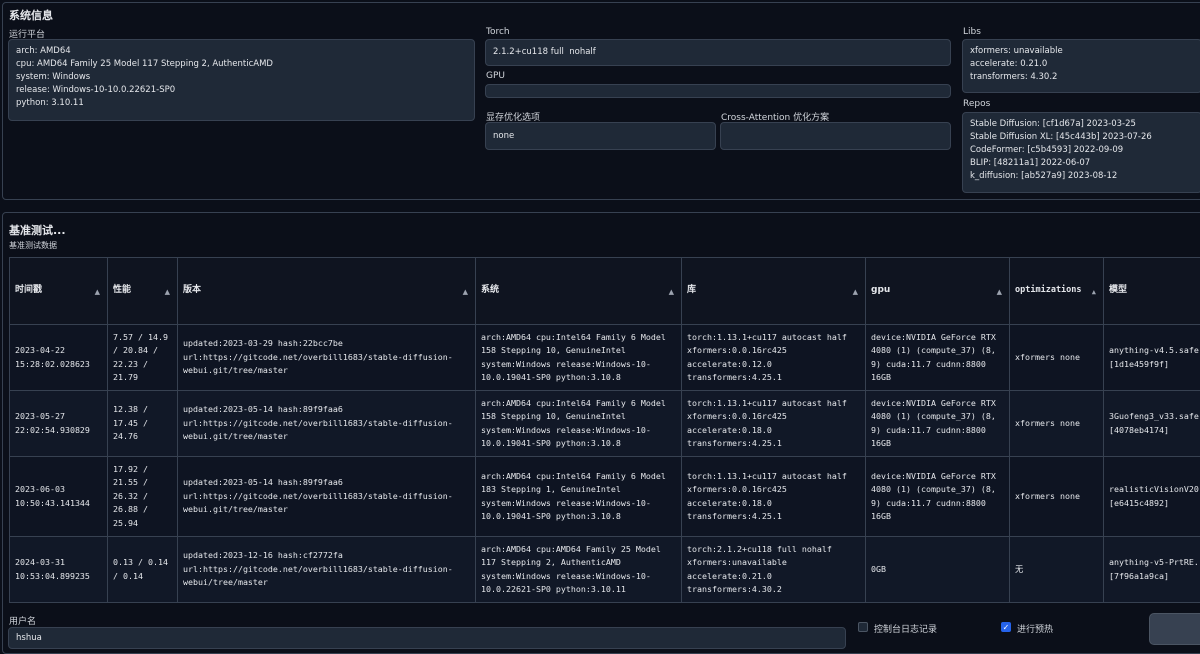 The width and height of the screenshot is (1200, 654). What do you see at coordinates (1057, 291) in the screenshot?
I see `column-header-optimizations: optimizations▲` at bounding box center [1057, 291].